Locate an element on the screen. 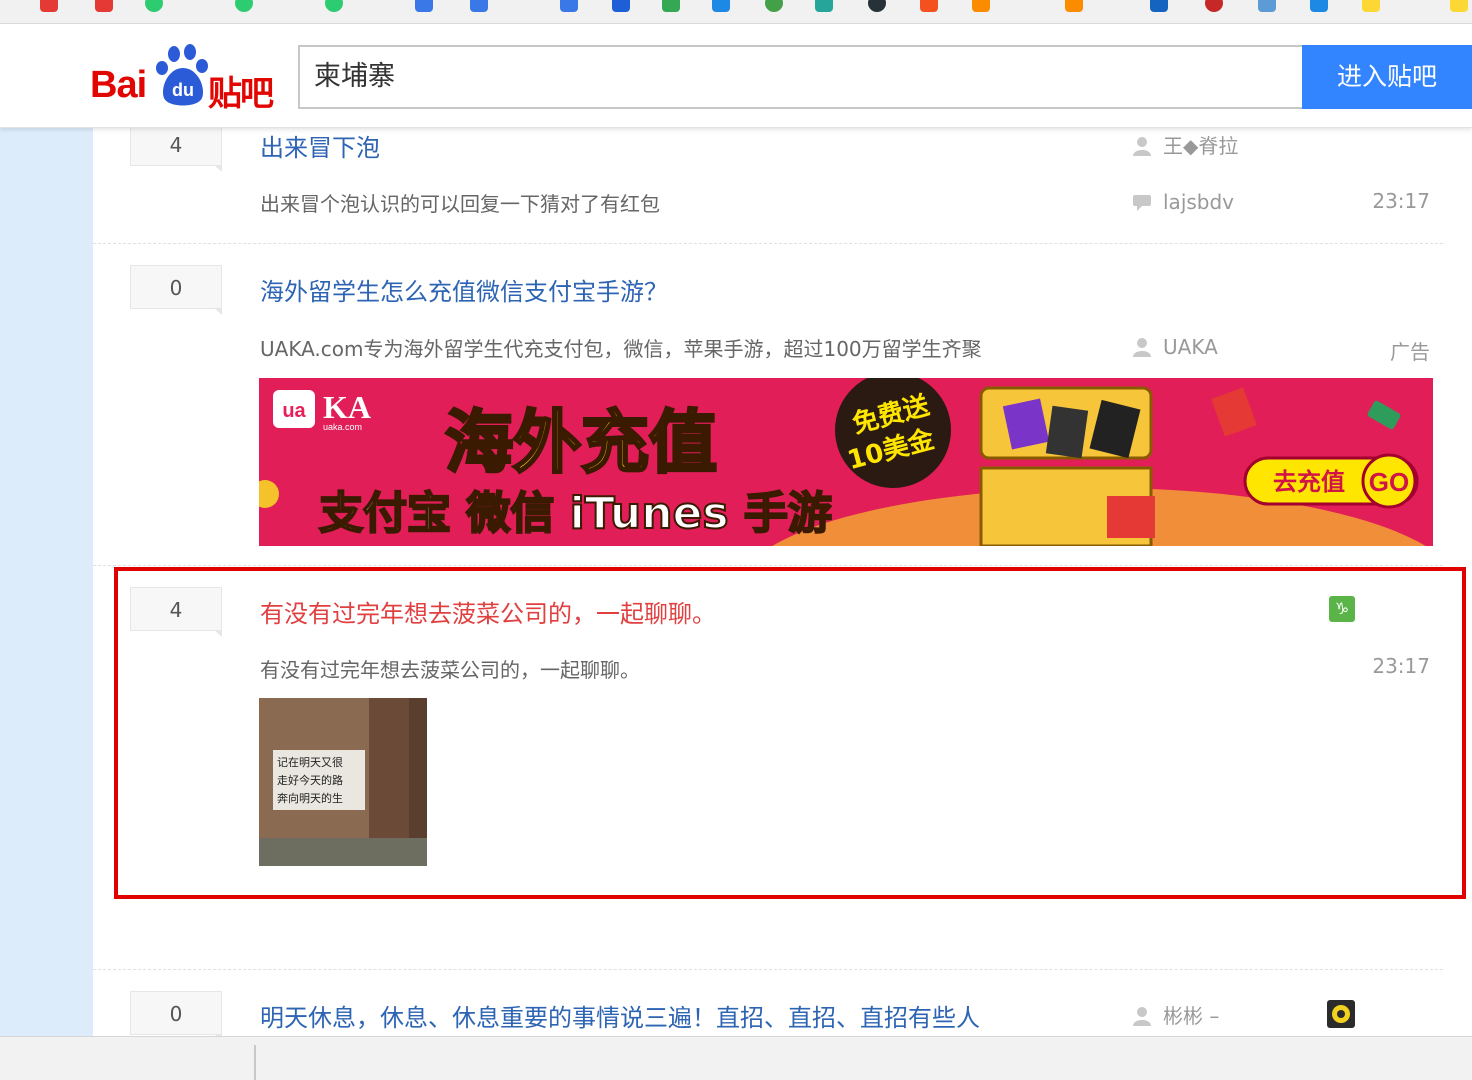 This screenshot has width=1472, height=1080. thread-abstract: 有没有过完年想去菠菜公司的，一起聊聊。 is located at coordinates (450, 670).